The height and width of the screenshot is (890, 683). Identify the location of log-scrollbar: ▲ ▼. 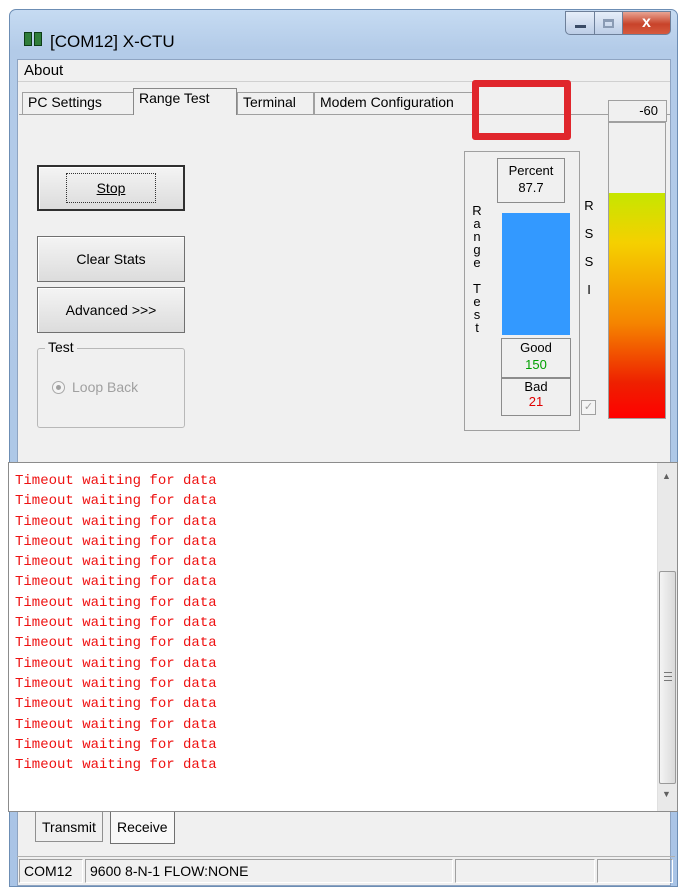
(667, 637).